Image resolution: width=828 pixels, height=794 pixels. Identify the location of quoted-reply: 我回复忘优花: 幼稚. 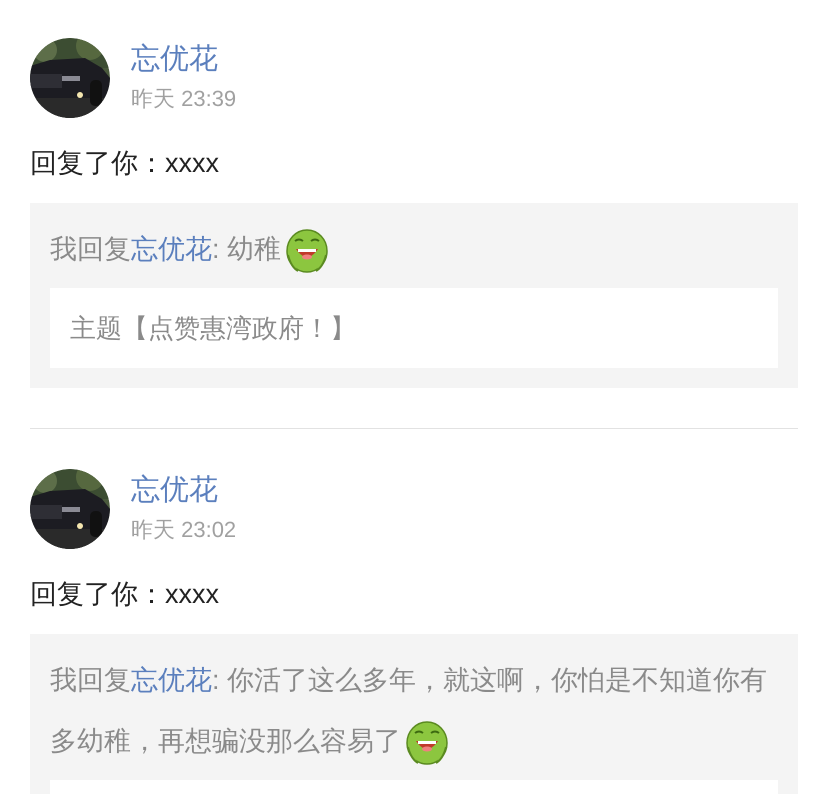
(190, 249).